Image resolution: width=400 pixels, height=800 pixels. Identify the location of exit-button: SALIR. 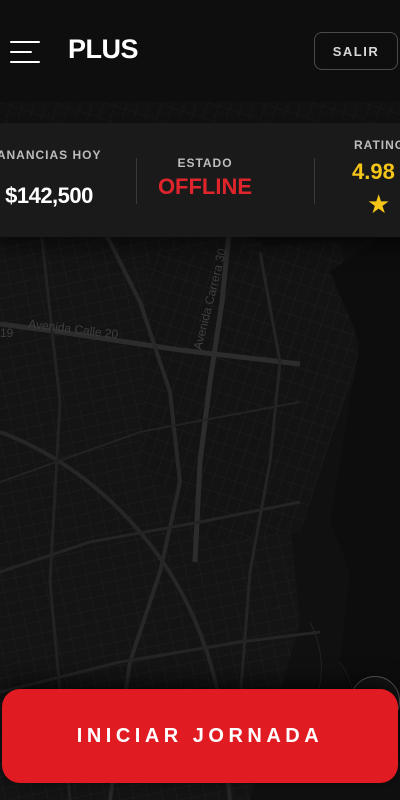
(356, 51).